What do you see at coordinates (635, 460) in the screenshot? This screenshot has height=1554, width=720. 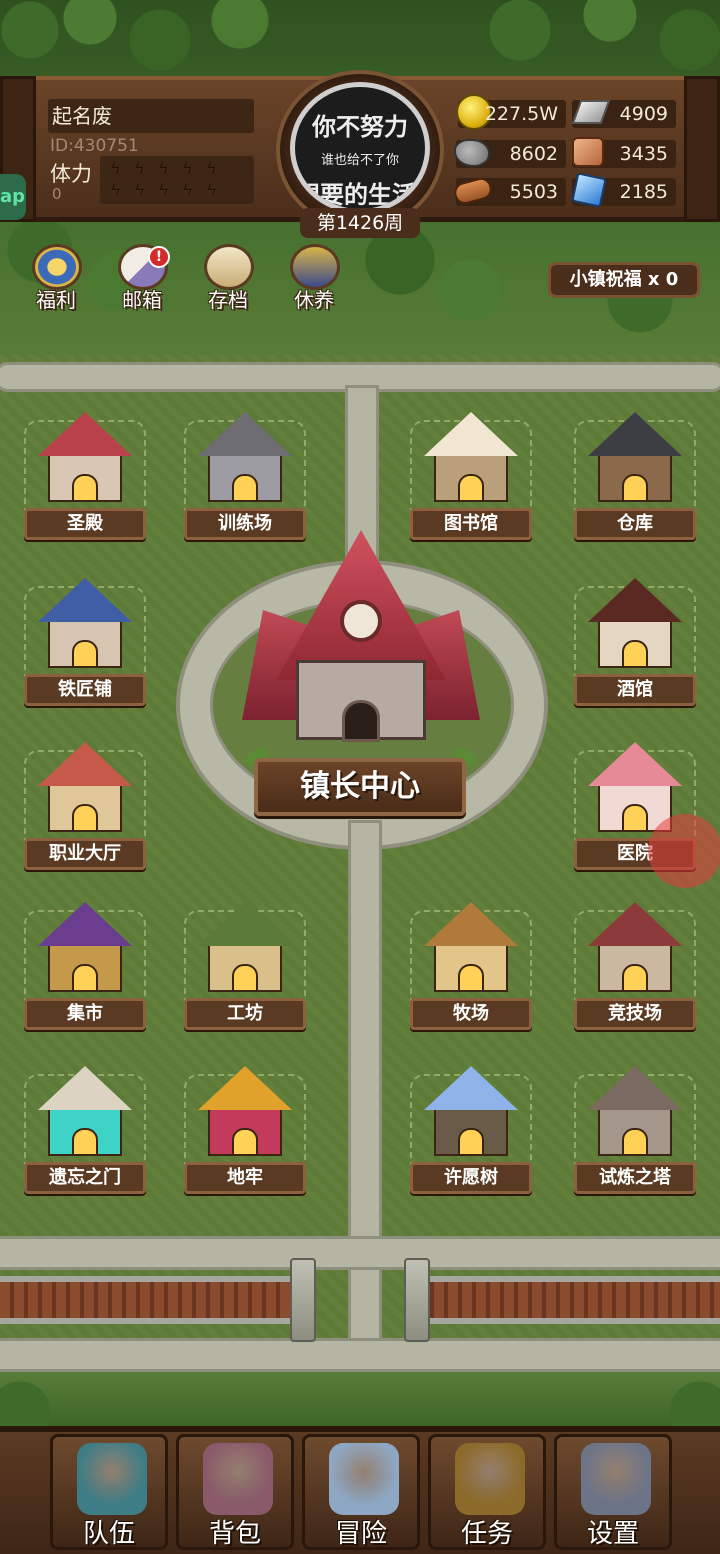 I see `warehouse-icon` at bounding box center [635, 460].